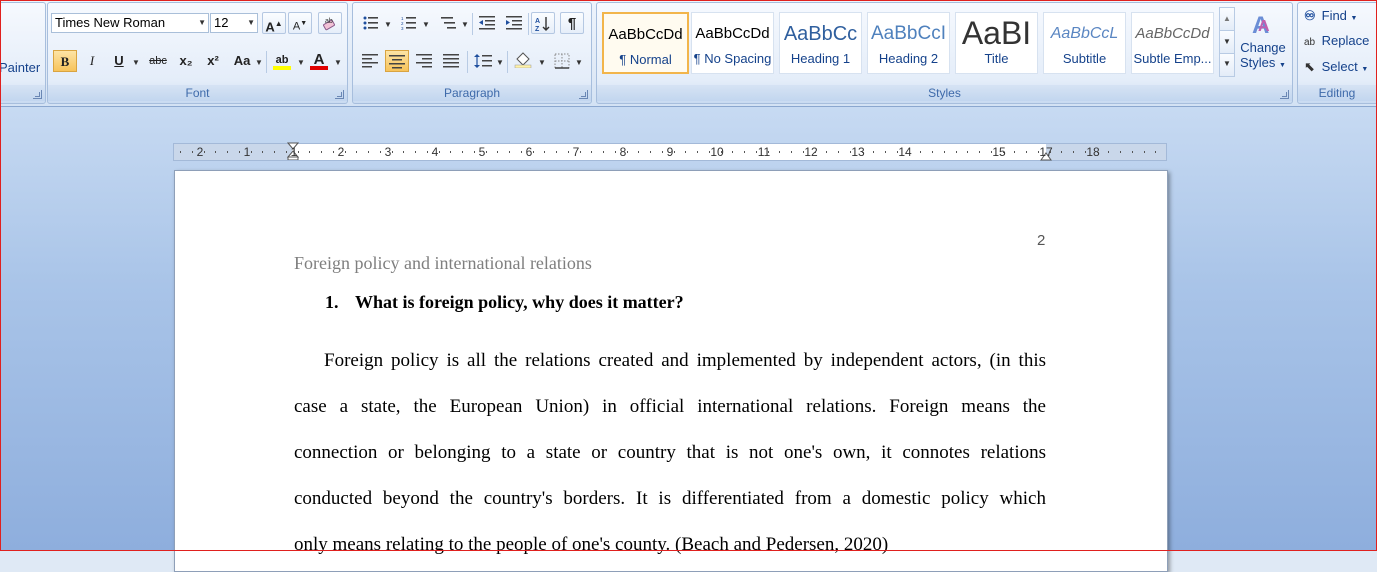  What do you see at coordinates (1258, 62) in the screenshot?
I see `change-styles-label-line2: Styles` at bounding box center [1258, 62].